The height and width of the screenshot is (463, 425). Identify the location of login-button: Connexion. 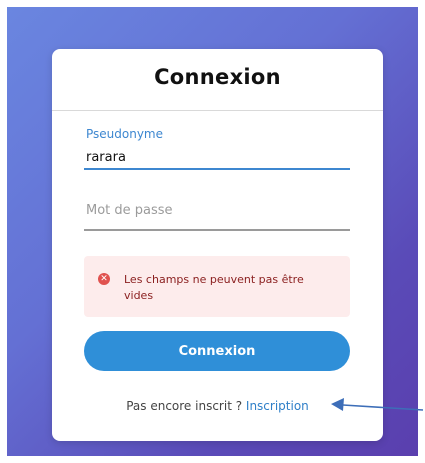
(217, 351).